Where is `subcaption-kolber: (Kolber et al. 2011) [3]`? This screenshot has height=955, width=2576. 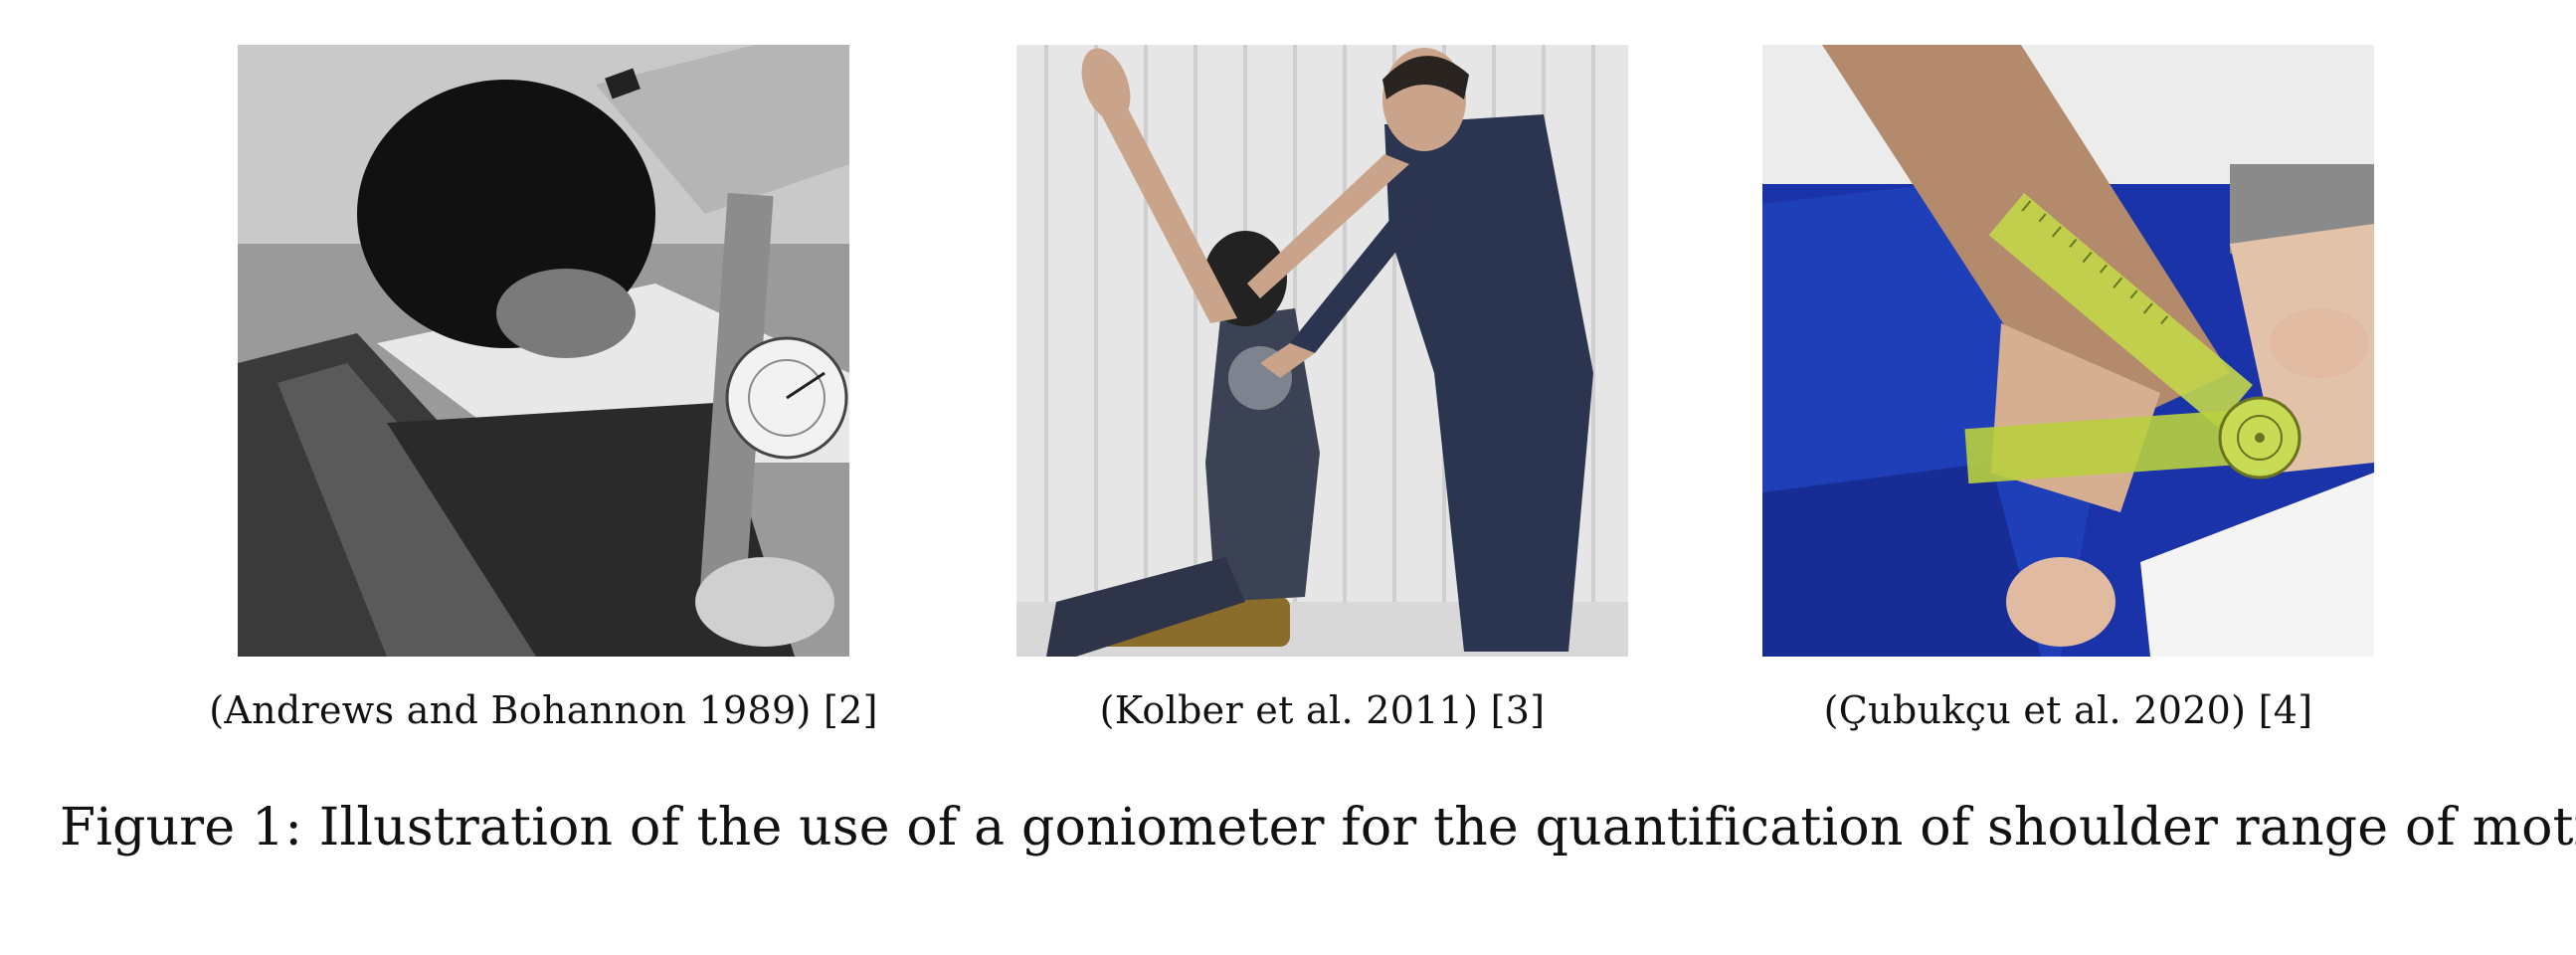
subcaption-kolber: (Kolber et al. 2011) [3] is located at coordinates (1322, 710).